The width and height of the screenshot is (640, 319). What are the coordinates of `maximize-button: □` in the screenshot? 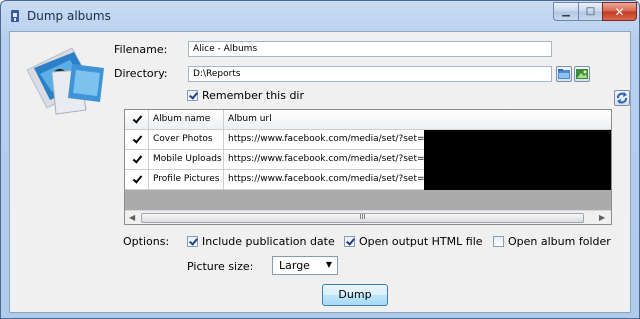 It's located at (590, 11).